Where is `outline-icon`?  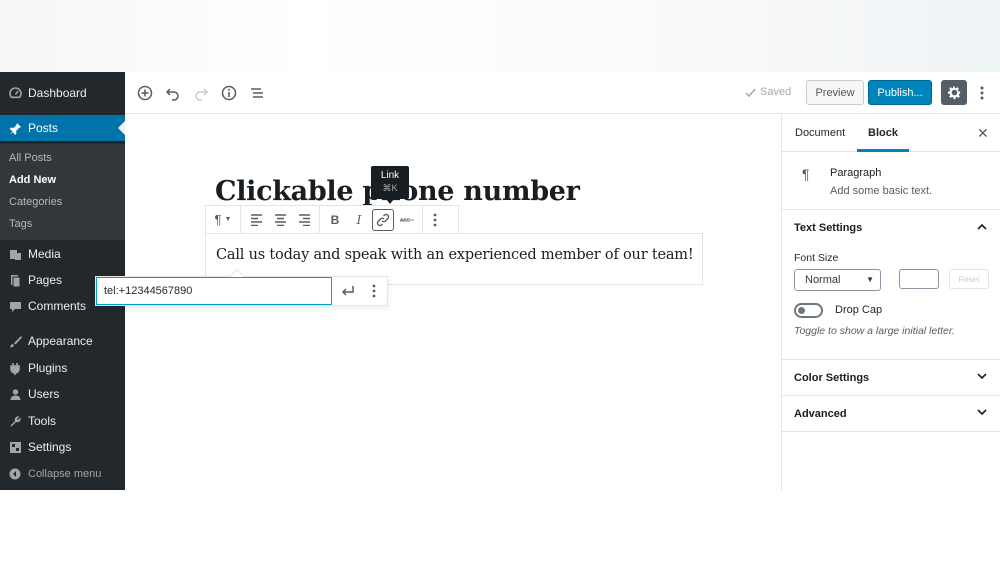 outline-icon is located at coordinates (257, 93).